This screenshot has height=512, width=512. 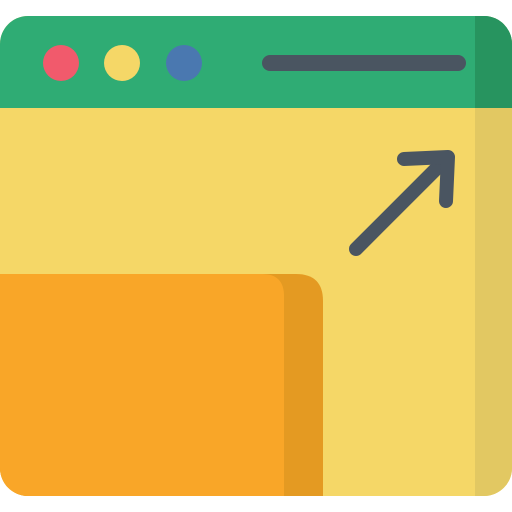 What do you see at coordinates (184, 63) in the screenshot?
I see `maximize-dot-icon` at bounding box center [184, 63].